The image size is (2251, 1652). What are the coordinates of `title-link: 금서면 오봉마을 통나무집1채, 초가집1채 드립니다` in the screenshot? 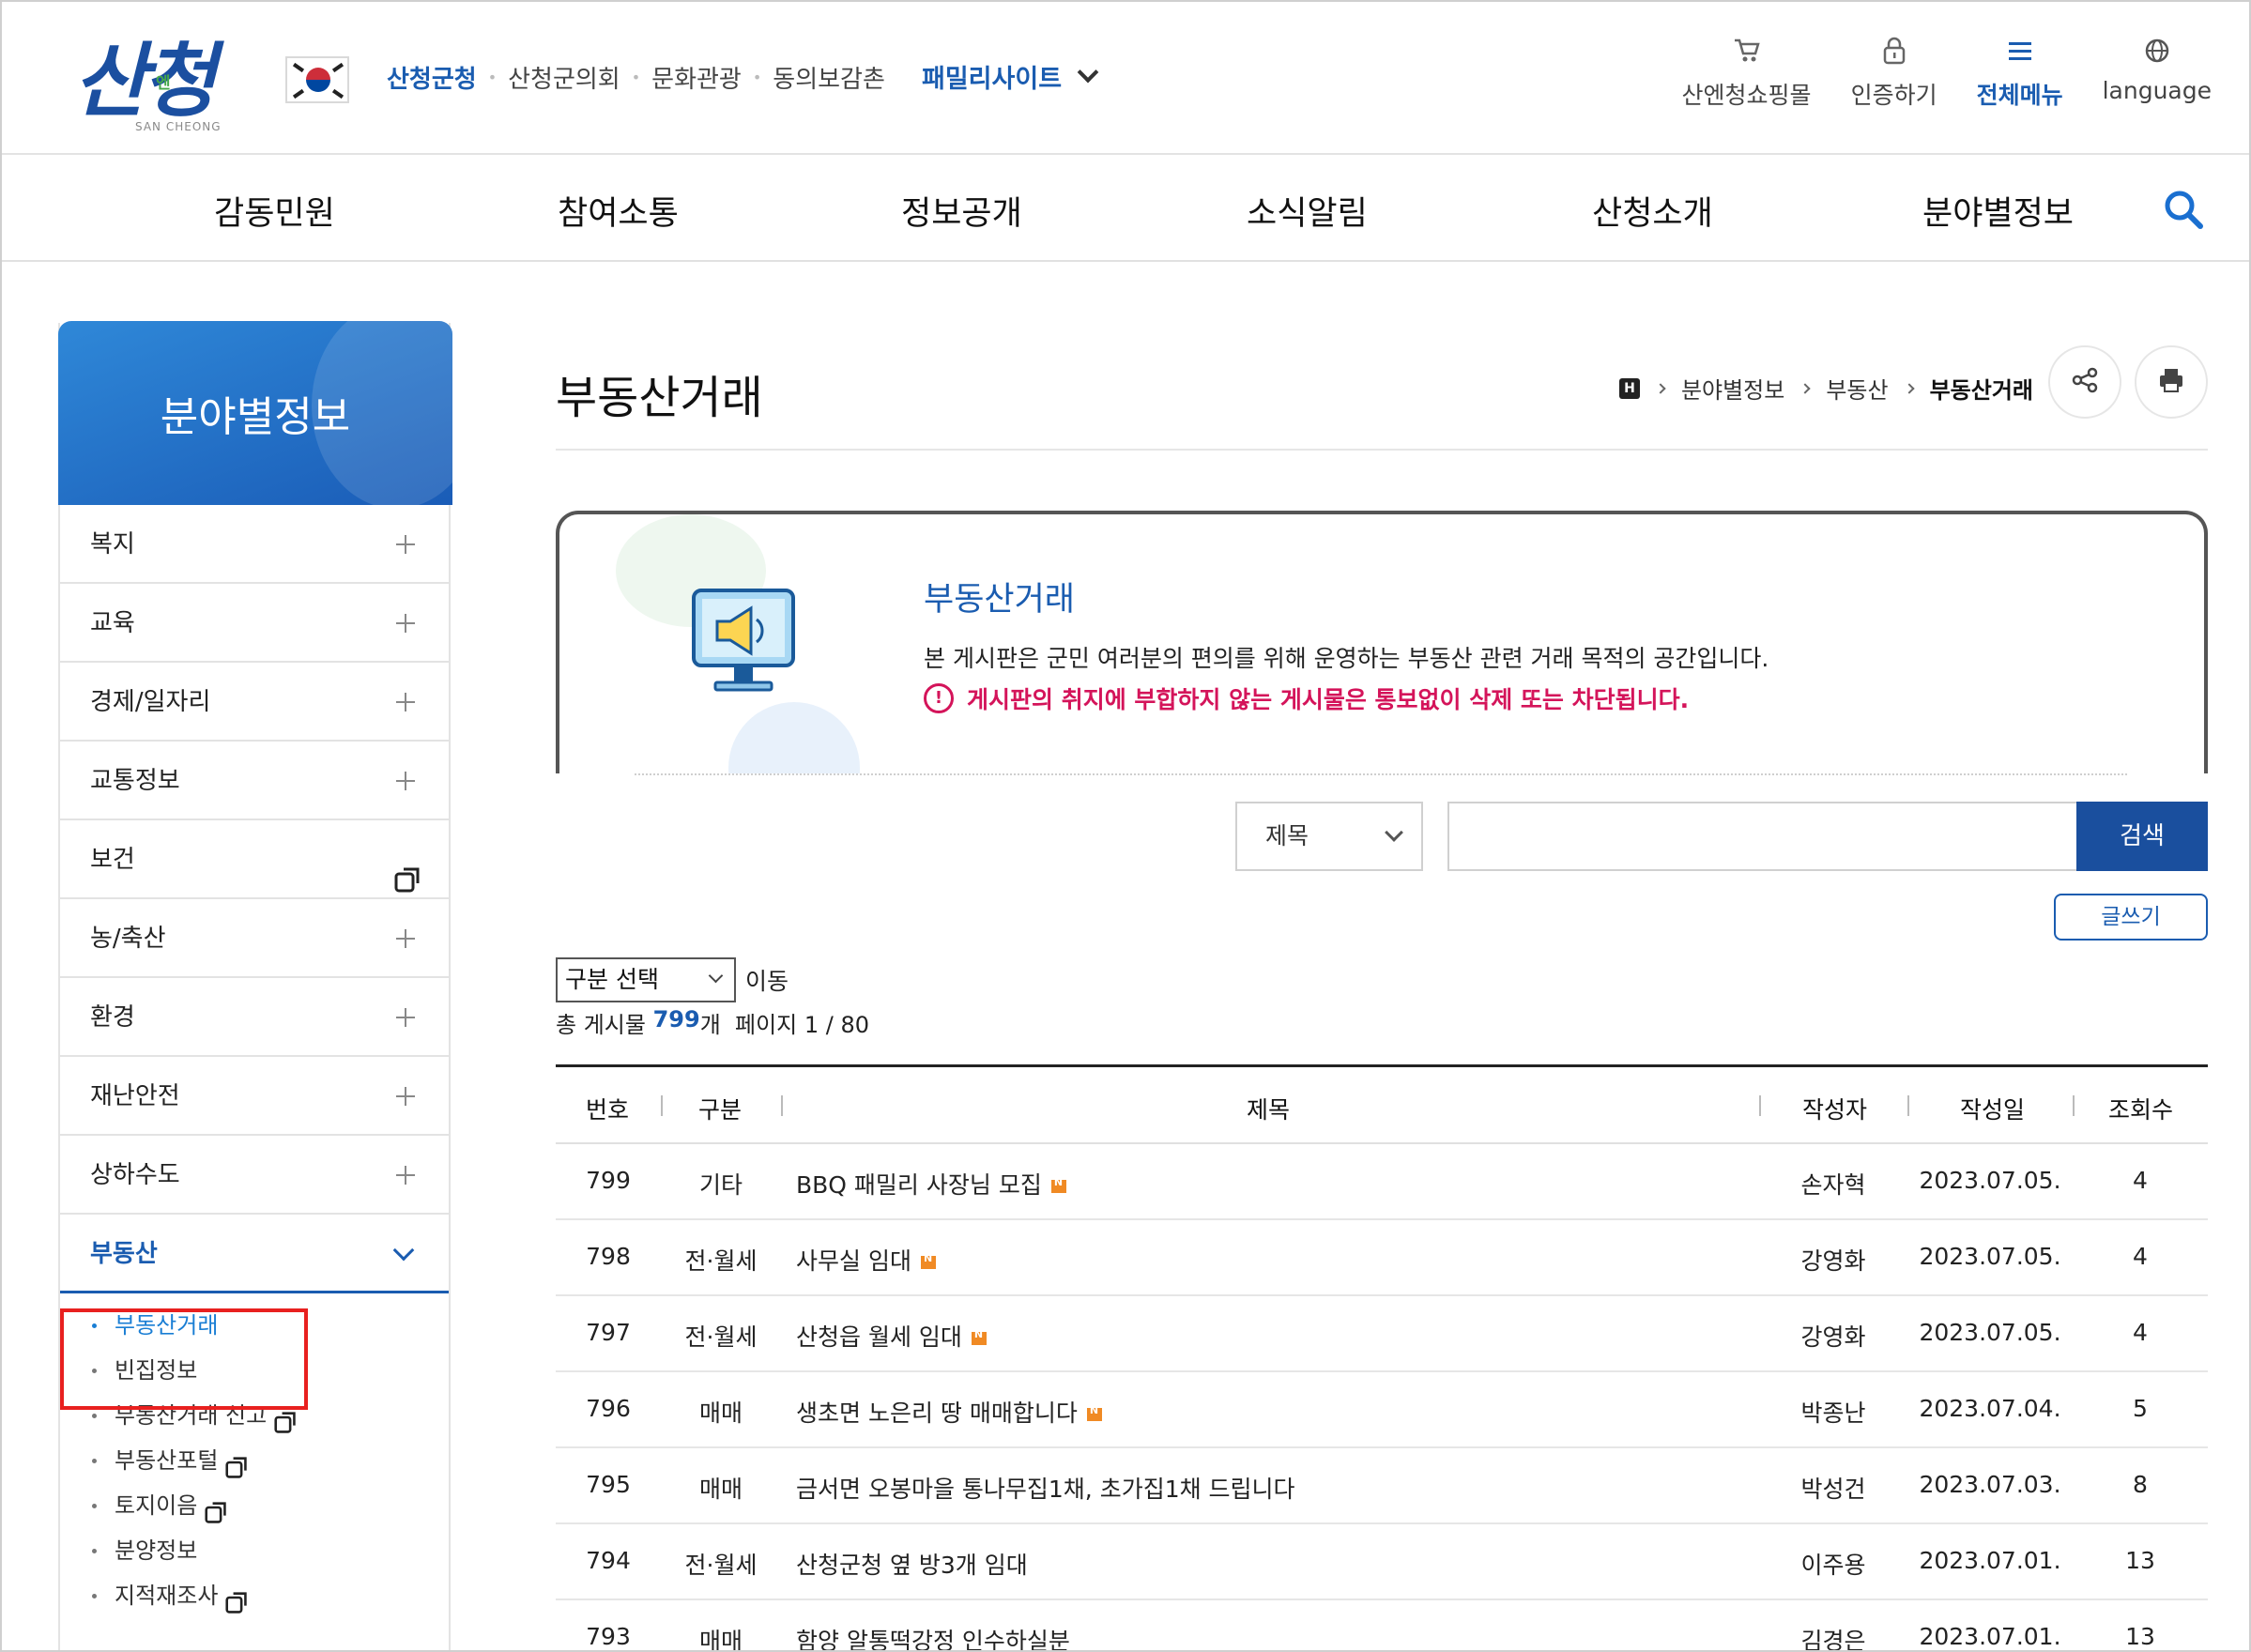 It's located at (1045, 1489).